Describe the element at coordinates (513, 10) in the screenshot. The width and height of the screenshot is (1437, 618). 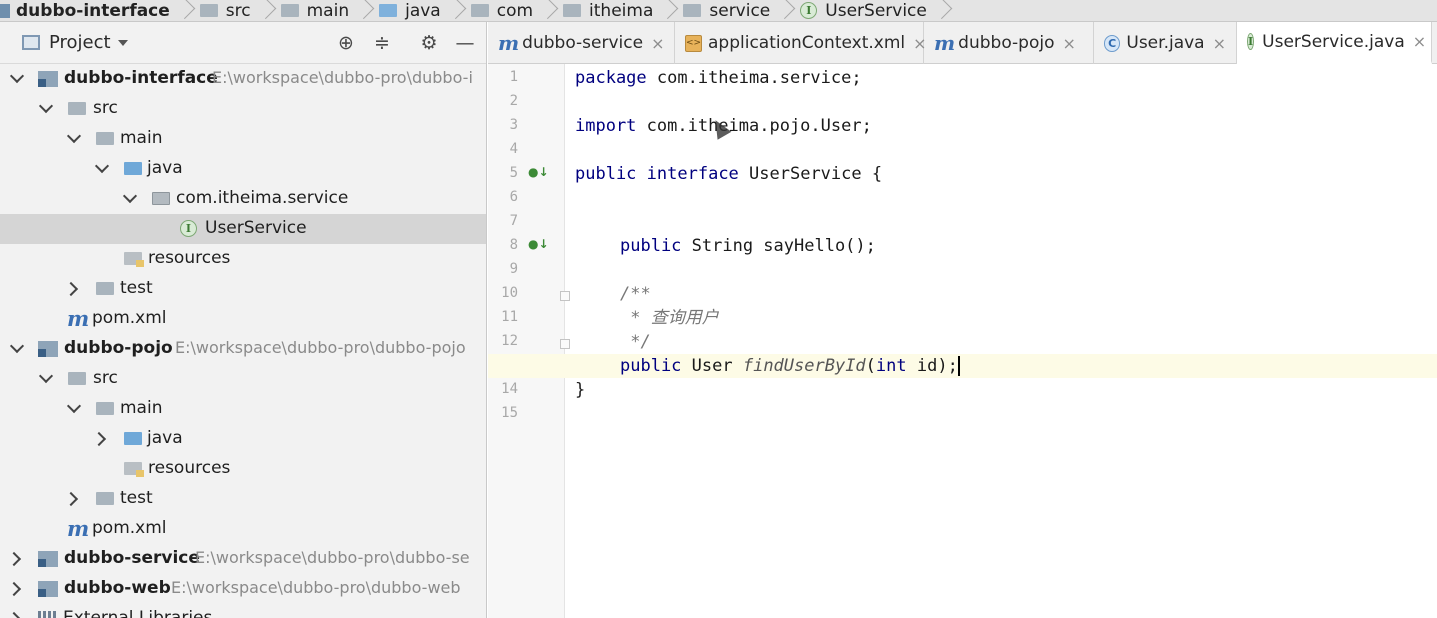
I see `breadcrumb-item-com: com` at that location.